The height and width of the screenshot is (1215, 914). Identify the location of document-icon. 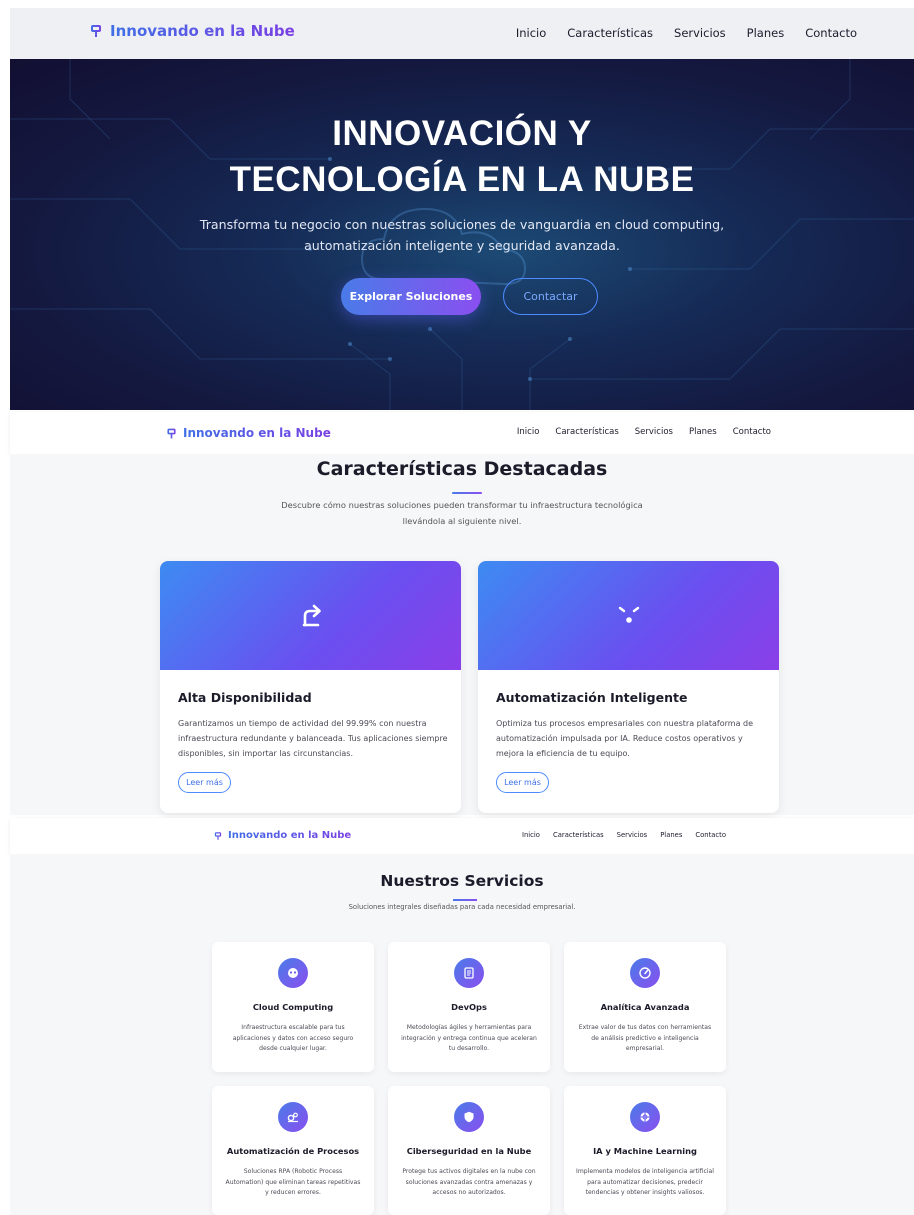
(469, 973).